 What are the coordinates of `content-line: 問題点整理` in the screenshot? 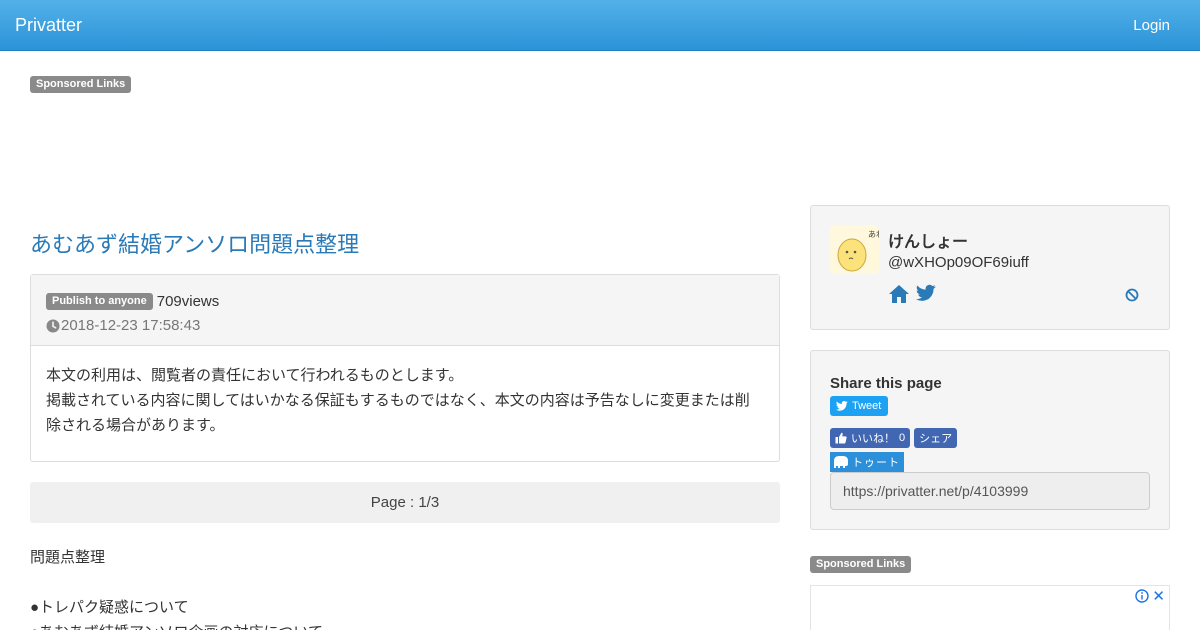 It's located at (68, 557).